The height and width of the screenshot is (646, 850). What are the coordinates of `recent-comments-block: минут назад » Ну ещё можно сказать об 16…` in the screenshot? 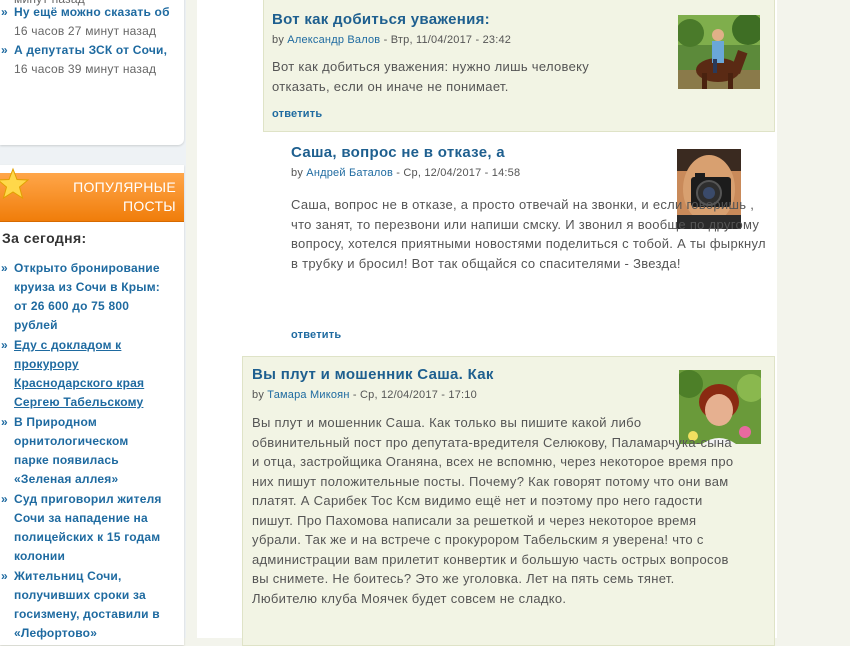 It's located at (92, 72).